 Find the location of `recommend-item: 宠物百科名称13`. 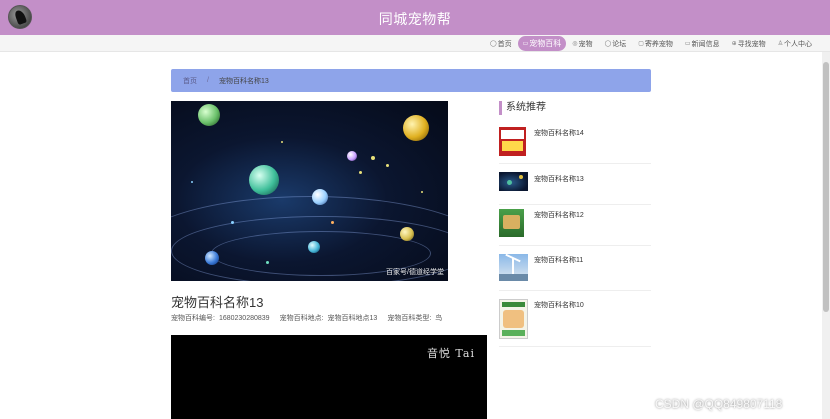

recommend-item: 宠物百科名称13 is located at coordinates (575, 184).